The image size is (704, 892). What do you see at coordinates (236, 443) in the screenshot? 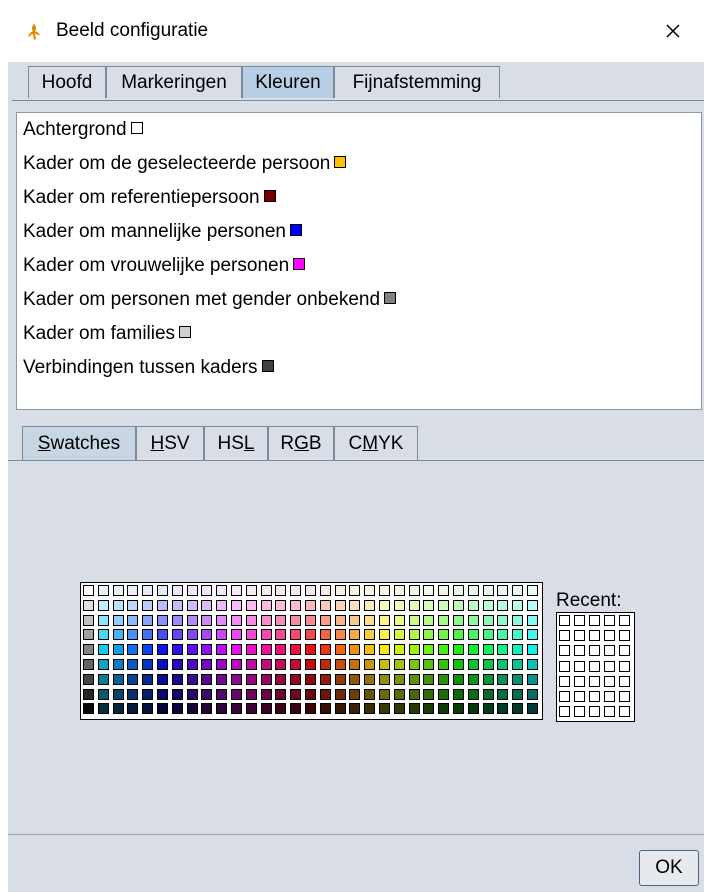
I see `tab-hsl: HSL` at bounding box center [236, 443].